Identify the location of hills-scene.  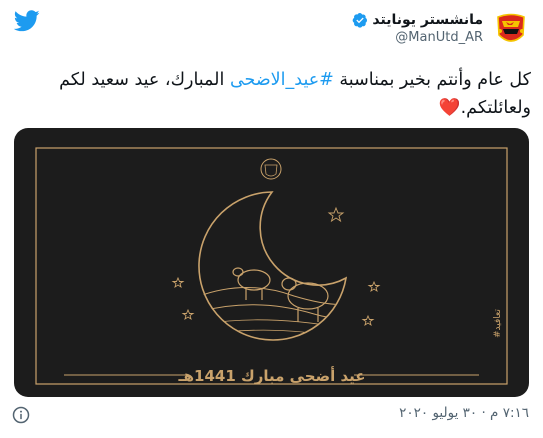
(272, 311).